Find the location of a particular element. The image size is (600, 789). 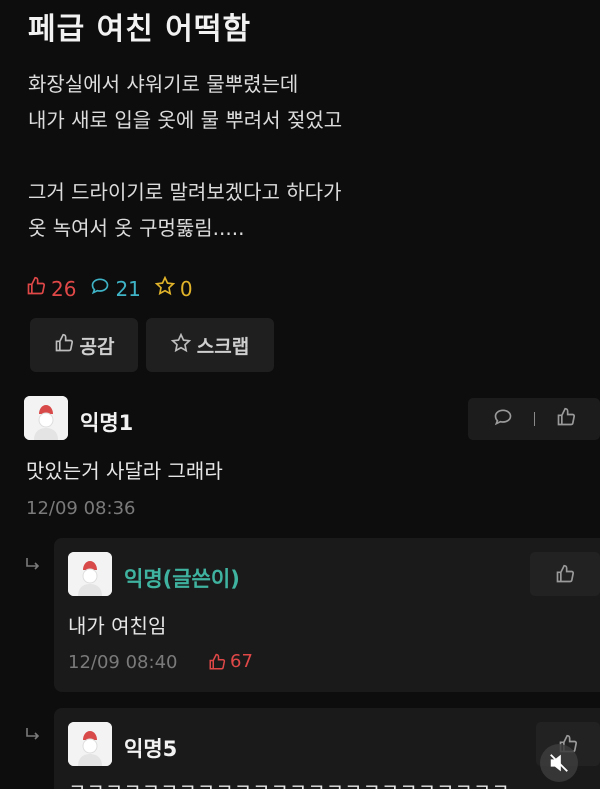

like-count-value: 26 is located at coordinates (64, 288).